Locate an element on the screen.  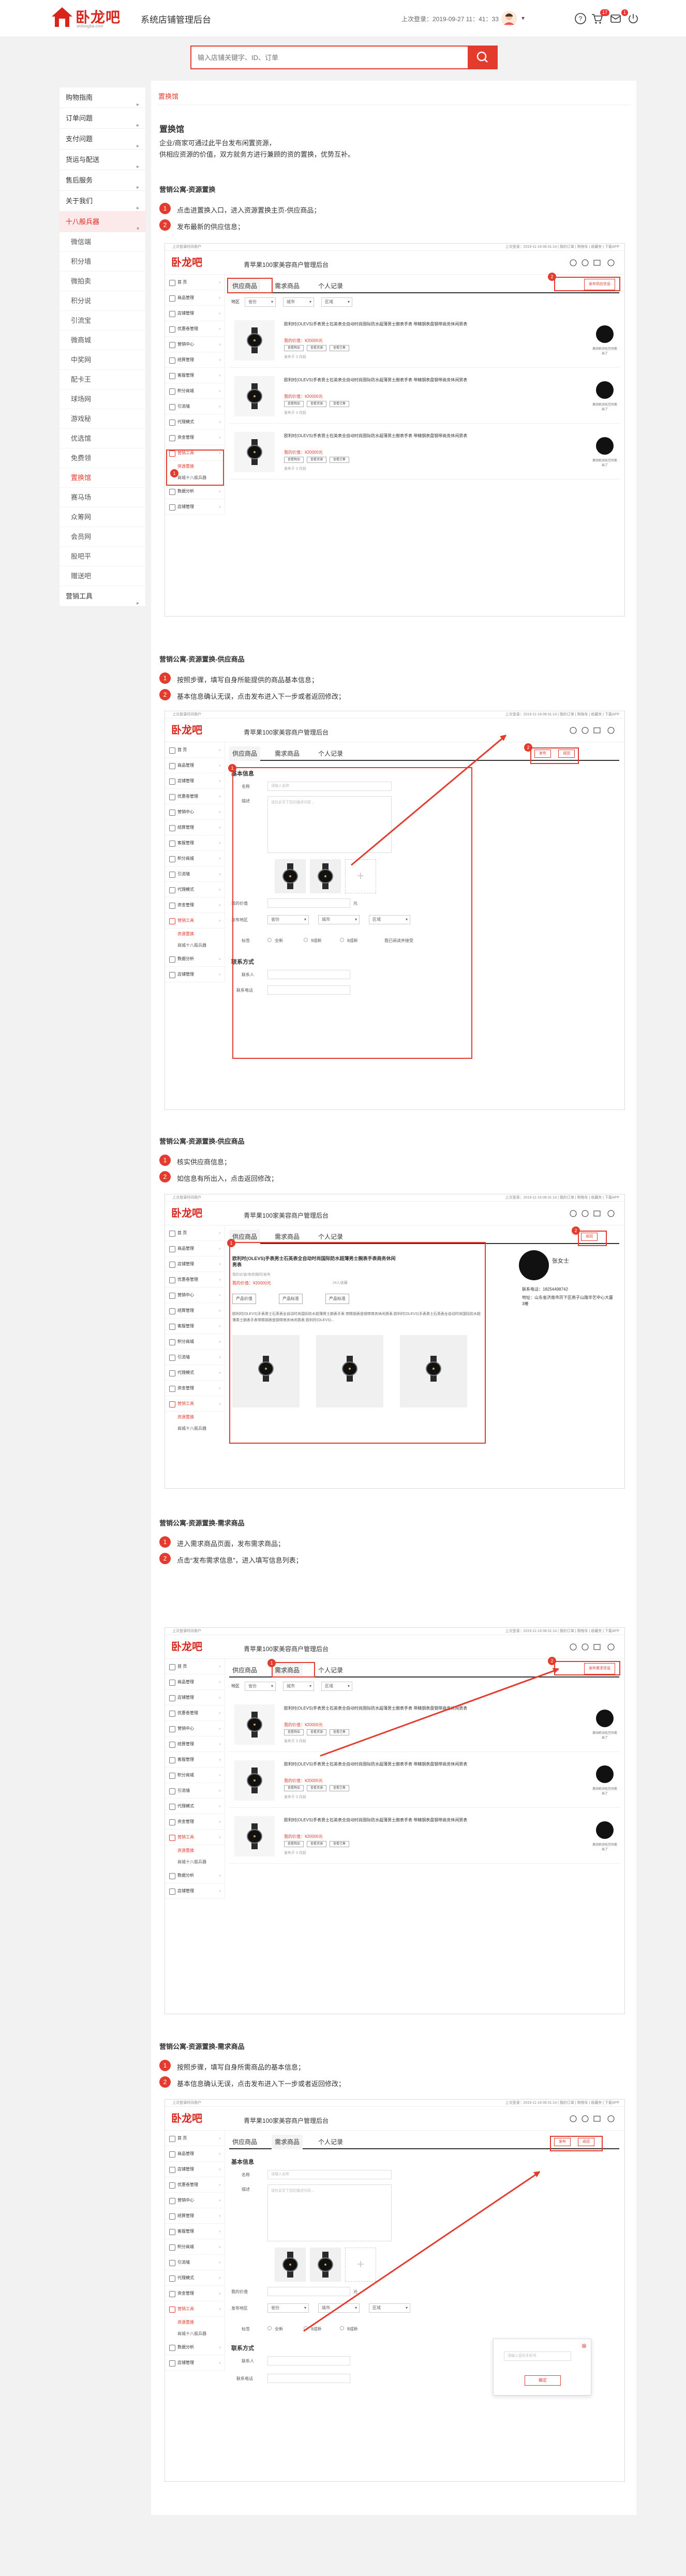
nav-sub-item: 中奖网 is located at coordinates (102, 360).